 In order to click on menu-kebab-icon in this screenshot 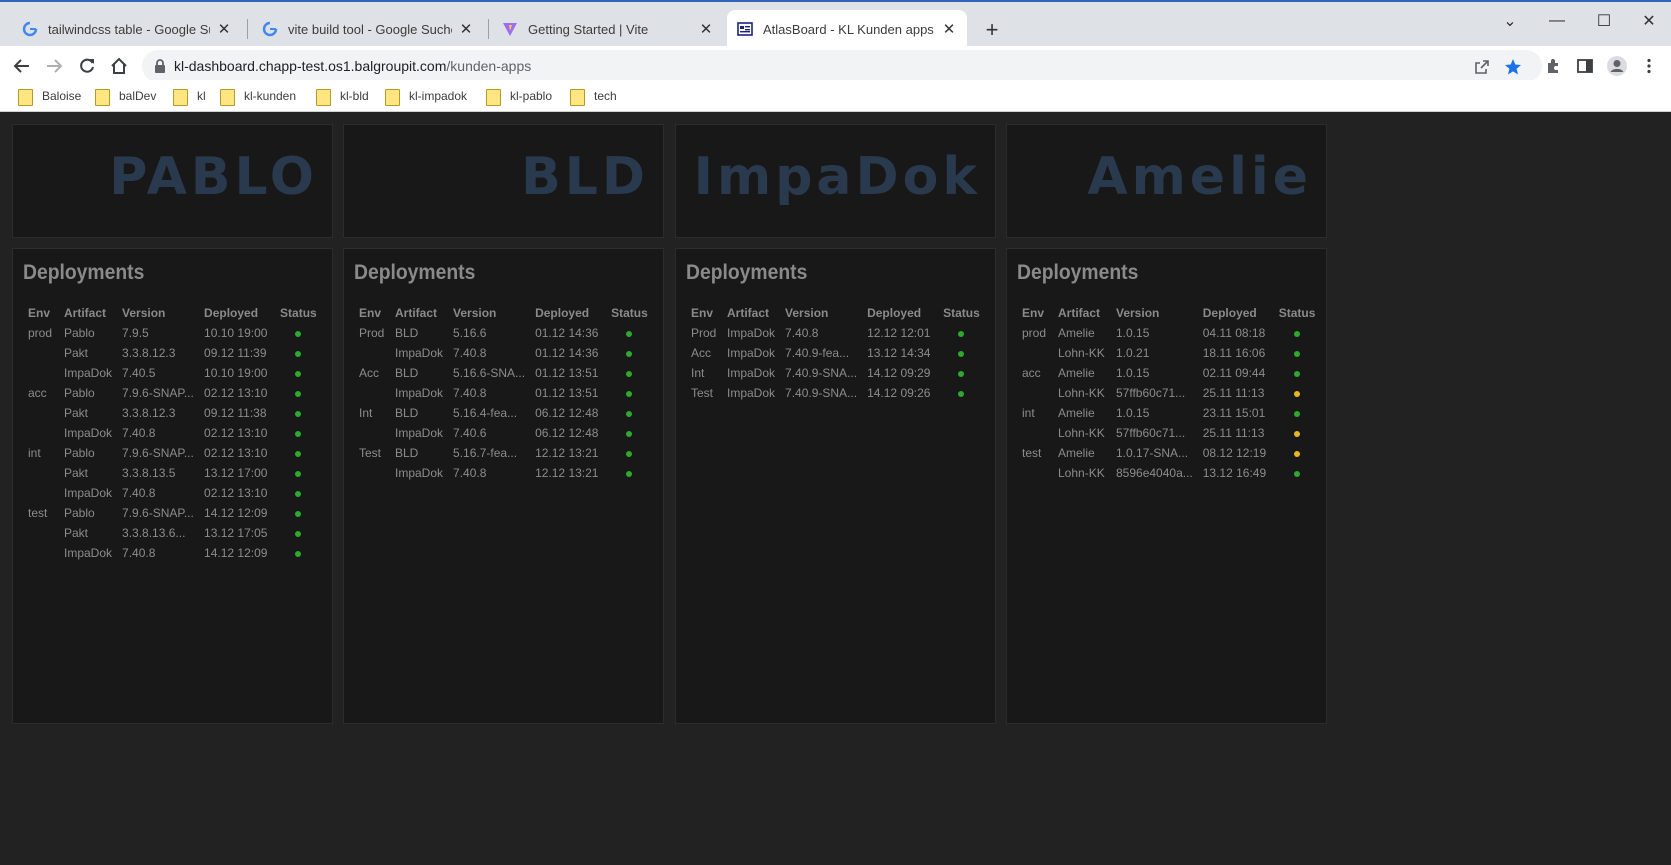, I will do `click(1649, 66)`.